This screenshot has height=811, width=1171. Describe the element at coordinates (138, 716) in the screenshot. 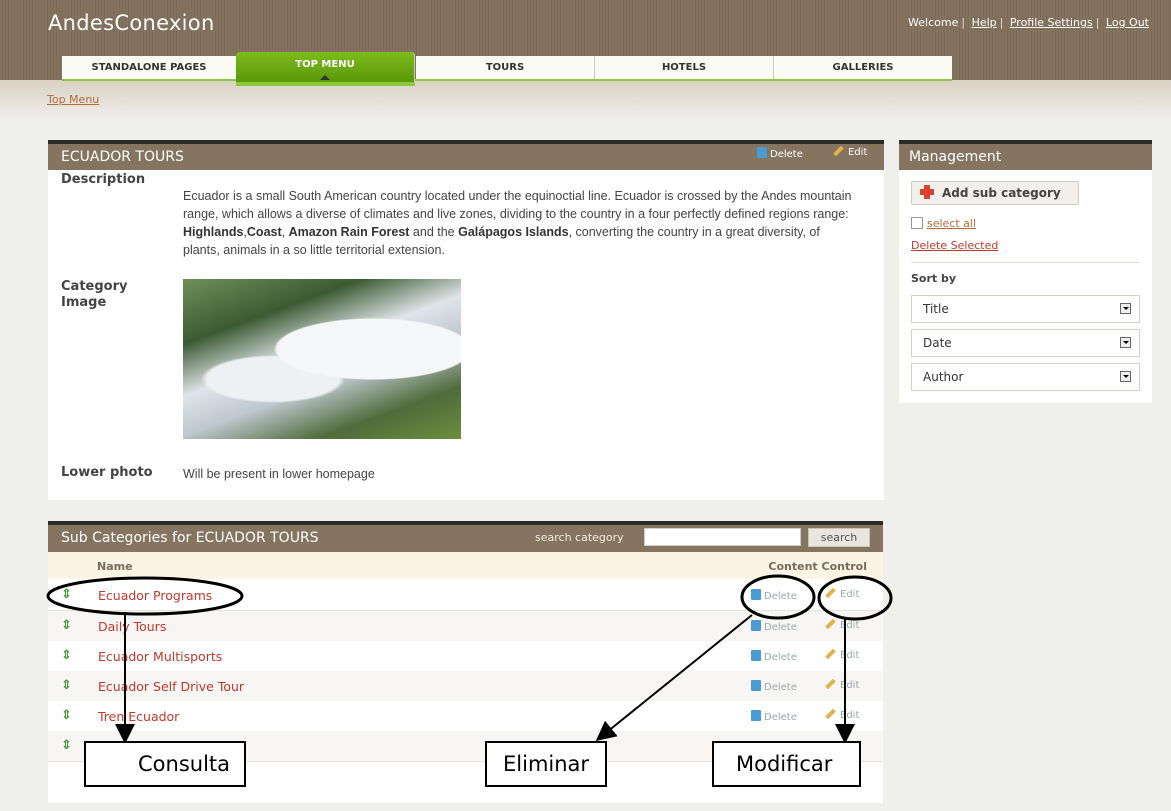

I see `subcategory-link: Tren Ecuador` at that location.